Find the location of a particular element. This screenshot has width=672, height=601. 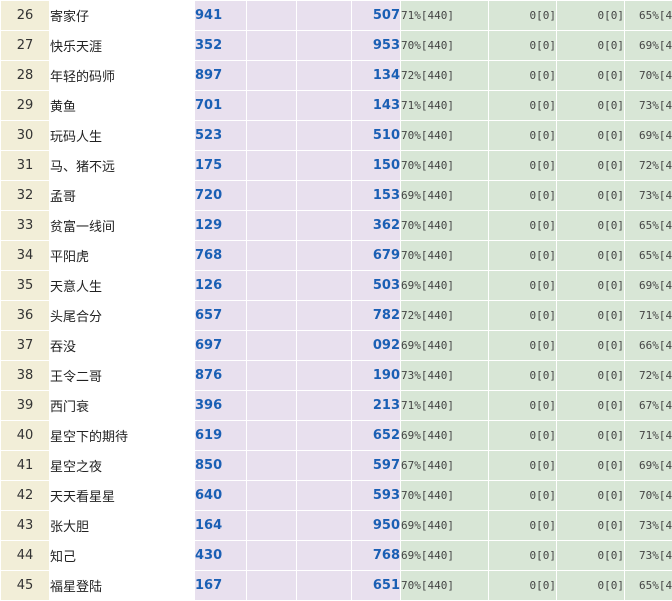

name-cell: 张大胆 is located at coordinates (121, 526).